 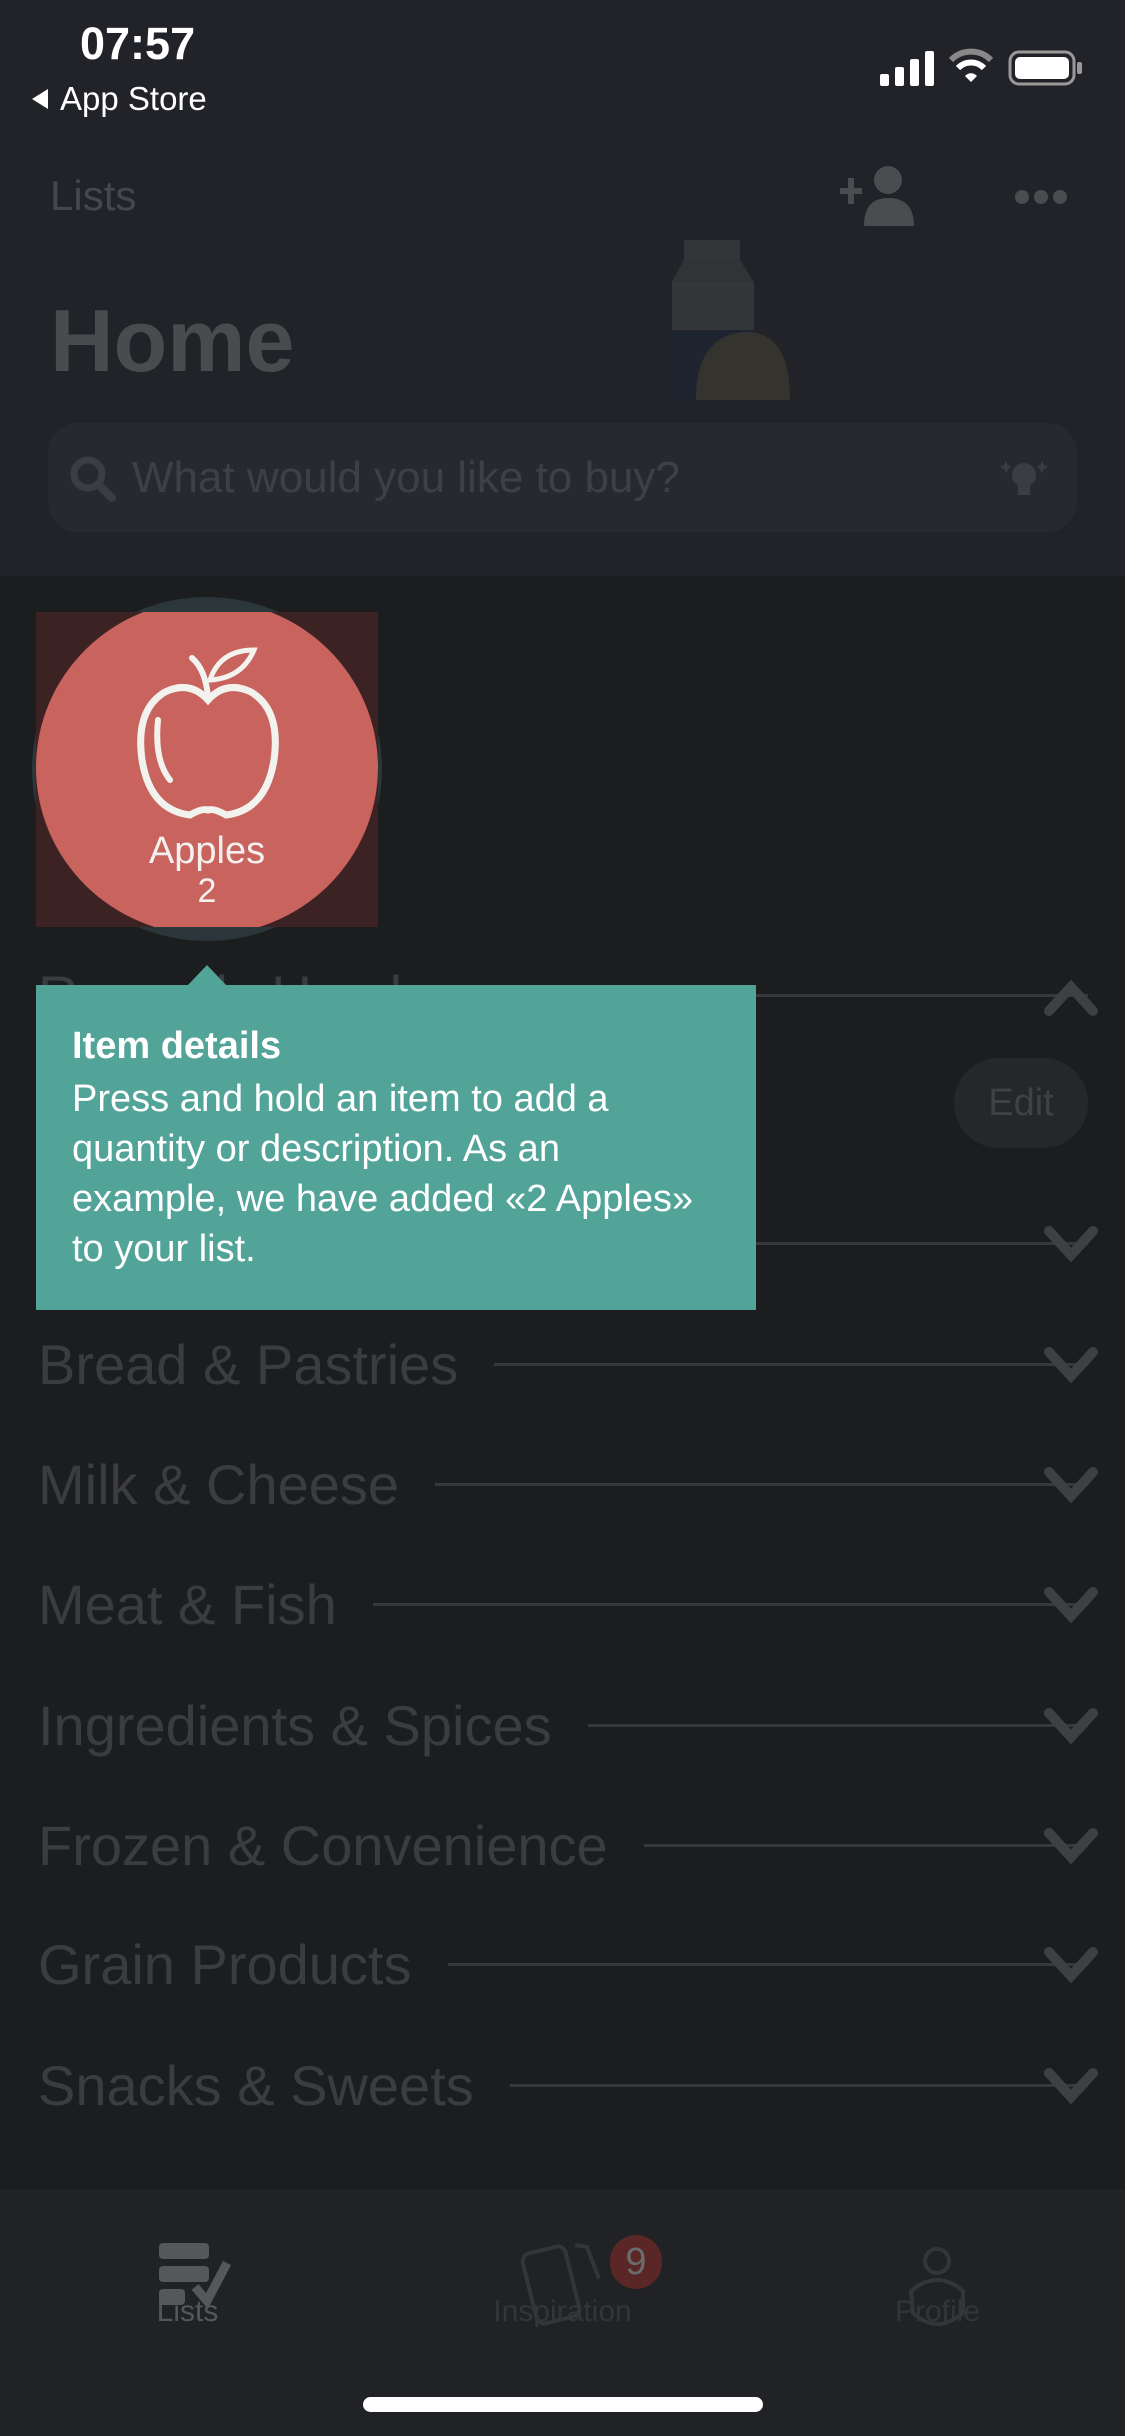 I want to click on category-label: Bread & Pastries, so click(x=248, y=1364).